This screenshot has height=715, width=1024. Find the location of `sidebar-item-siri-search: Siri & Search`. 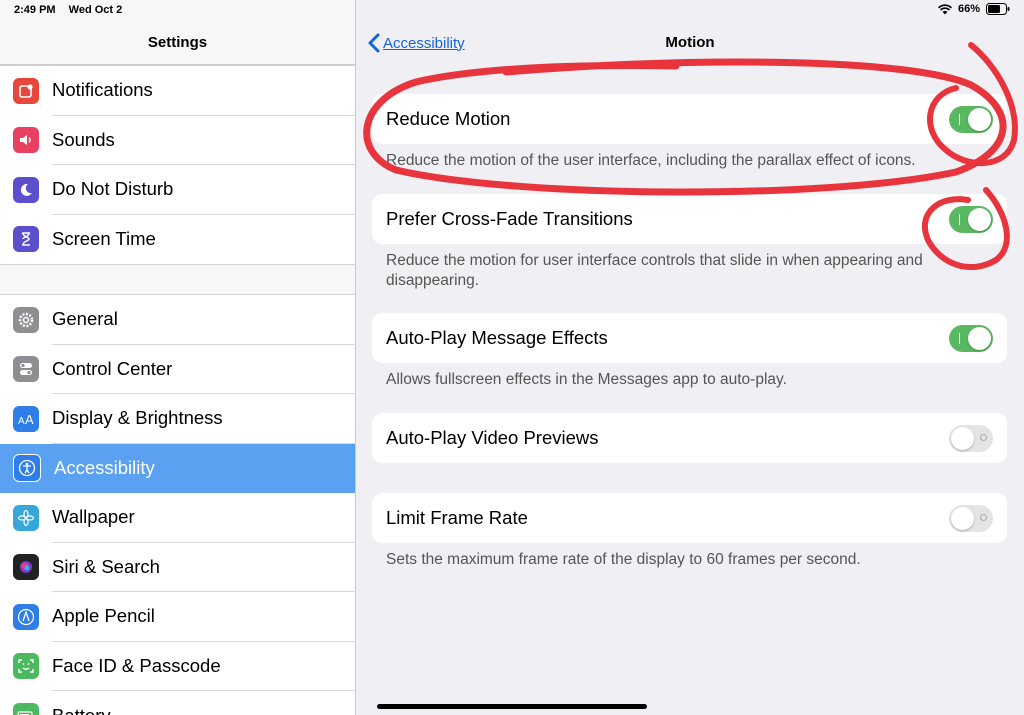

sidebar-item-siri-search: Siri & Search is located at coordinates (177, 567).